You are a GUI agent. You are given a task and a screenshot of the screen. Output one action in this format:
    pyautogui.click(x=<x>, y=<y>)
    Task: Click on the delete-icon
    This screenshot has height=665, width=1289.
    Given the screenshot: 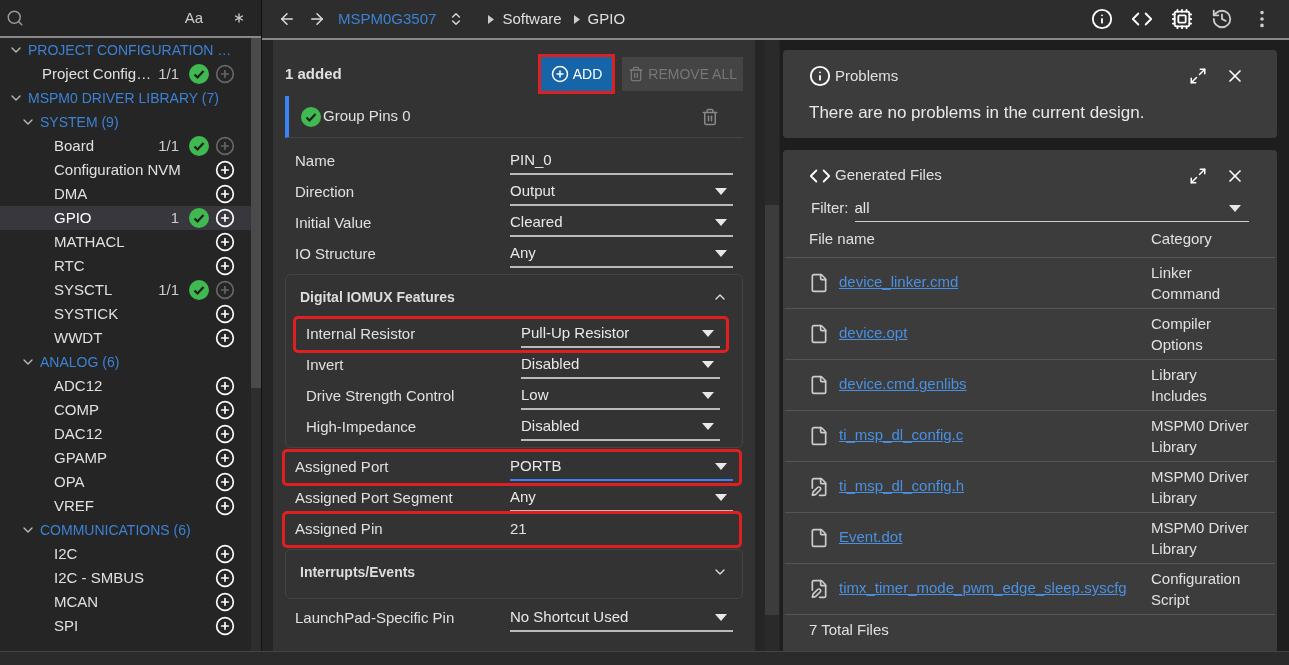 What is the action you would take?
    pyautogui.click(x=710, y=116)
    